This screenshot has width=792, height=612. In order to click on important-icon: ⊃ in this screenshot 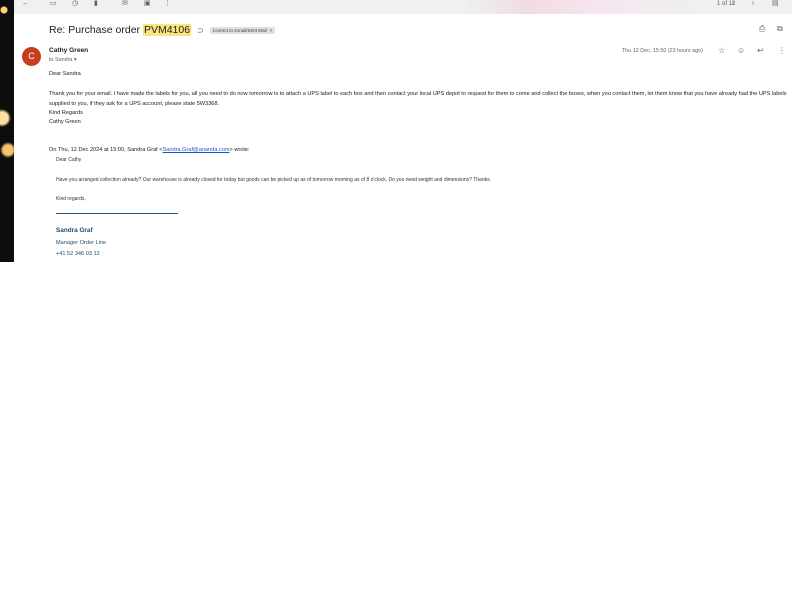, I will do `click(200, 30)`.